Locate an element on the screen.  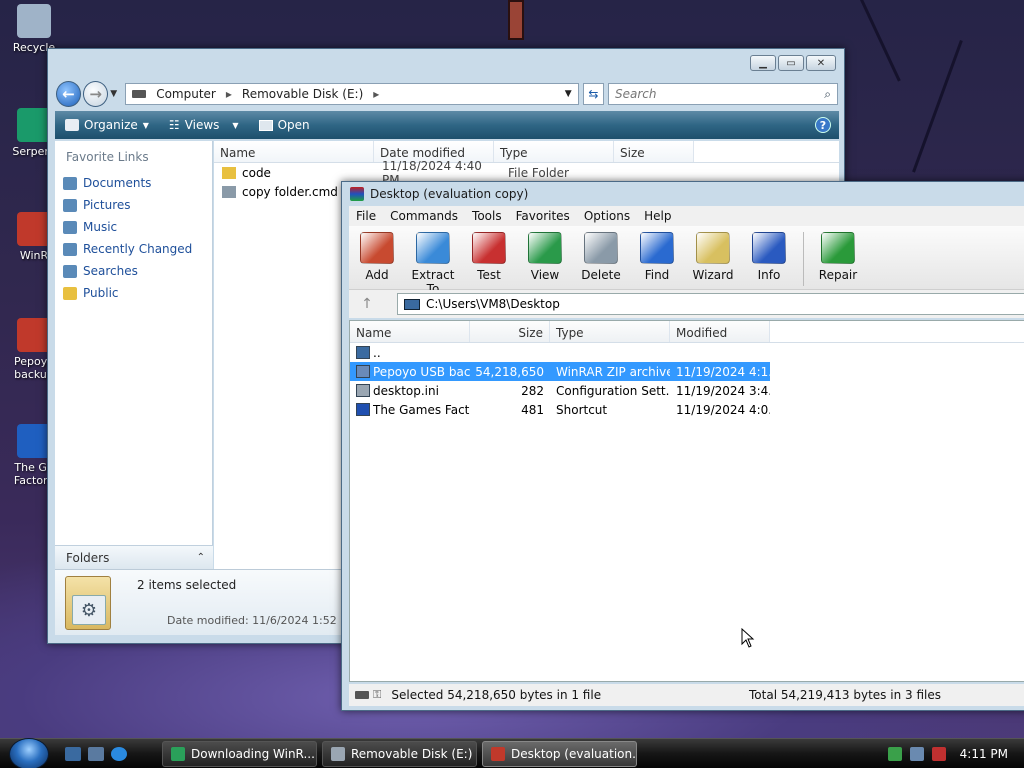
file-row: code 11/18/2024 4:40 PM File Folder is located at coordinates (526, 173).